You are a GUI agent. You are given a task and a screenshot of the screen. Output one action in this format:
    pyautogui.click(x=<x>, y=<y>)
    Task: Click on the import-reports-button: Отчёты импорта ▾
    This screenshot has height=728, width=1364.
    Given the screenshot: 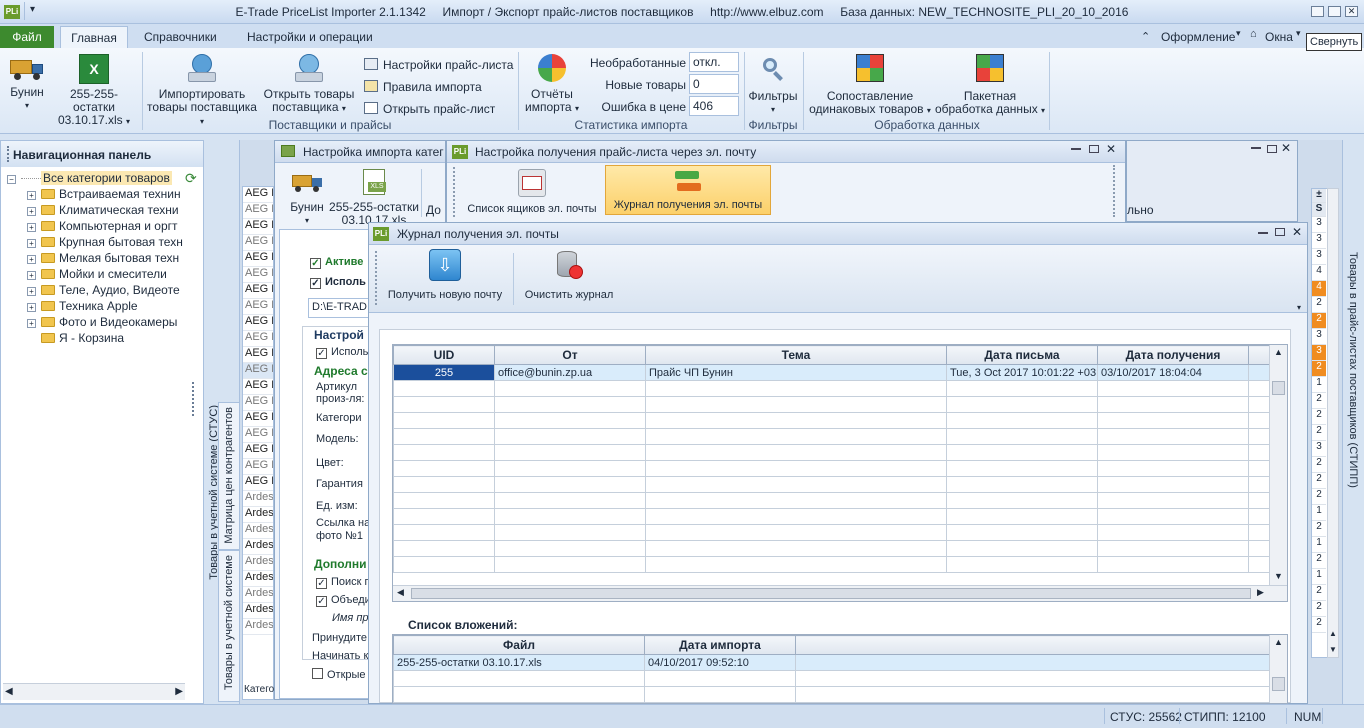 What is the action you would take?
    pyautogui.click(x=552, y=84)
    